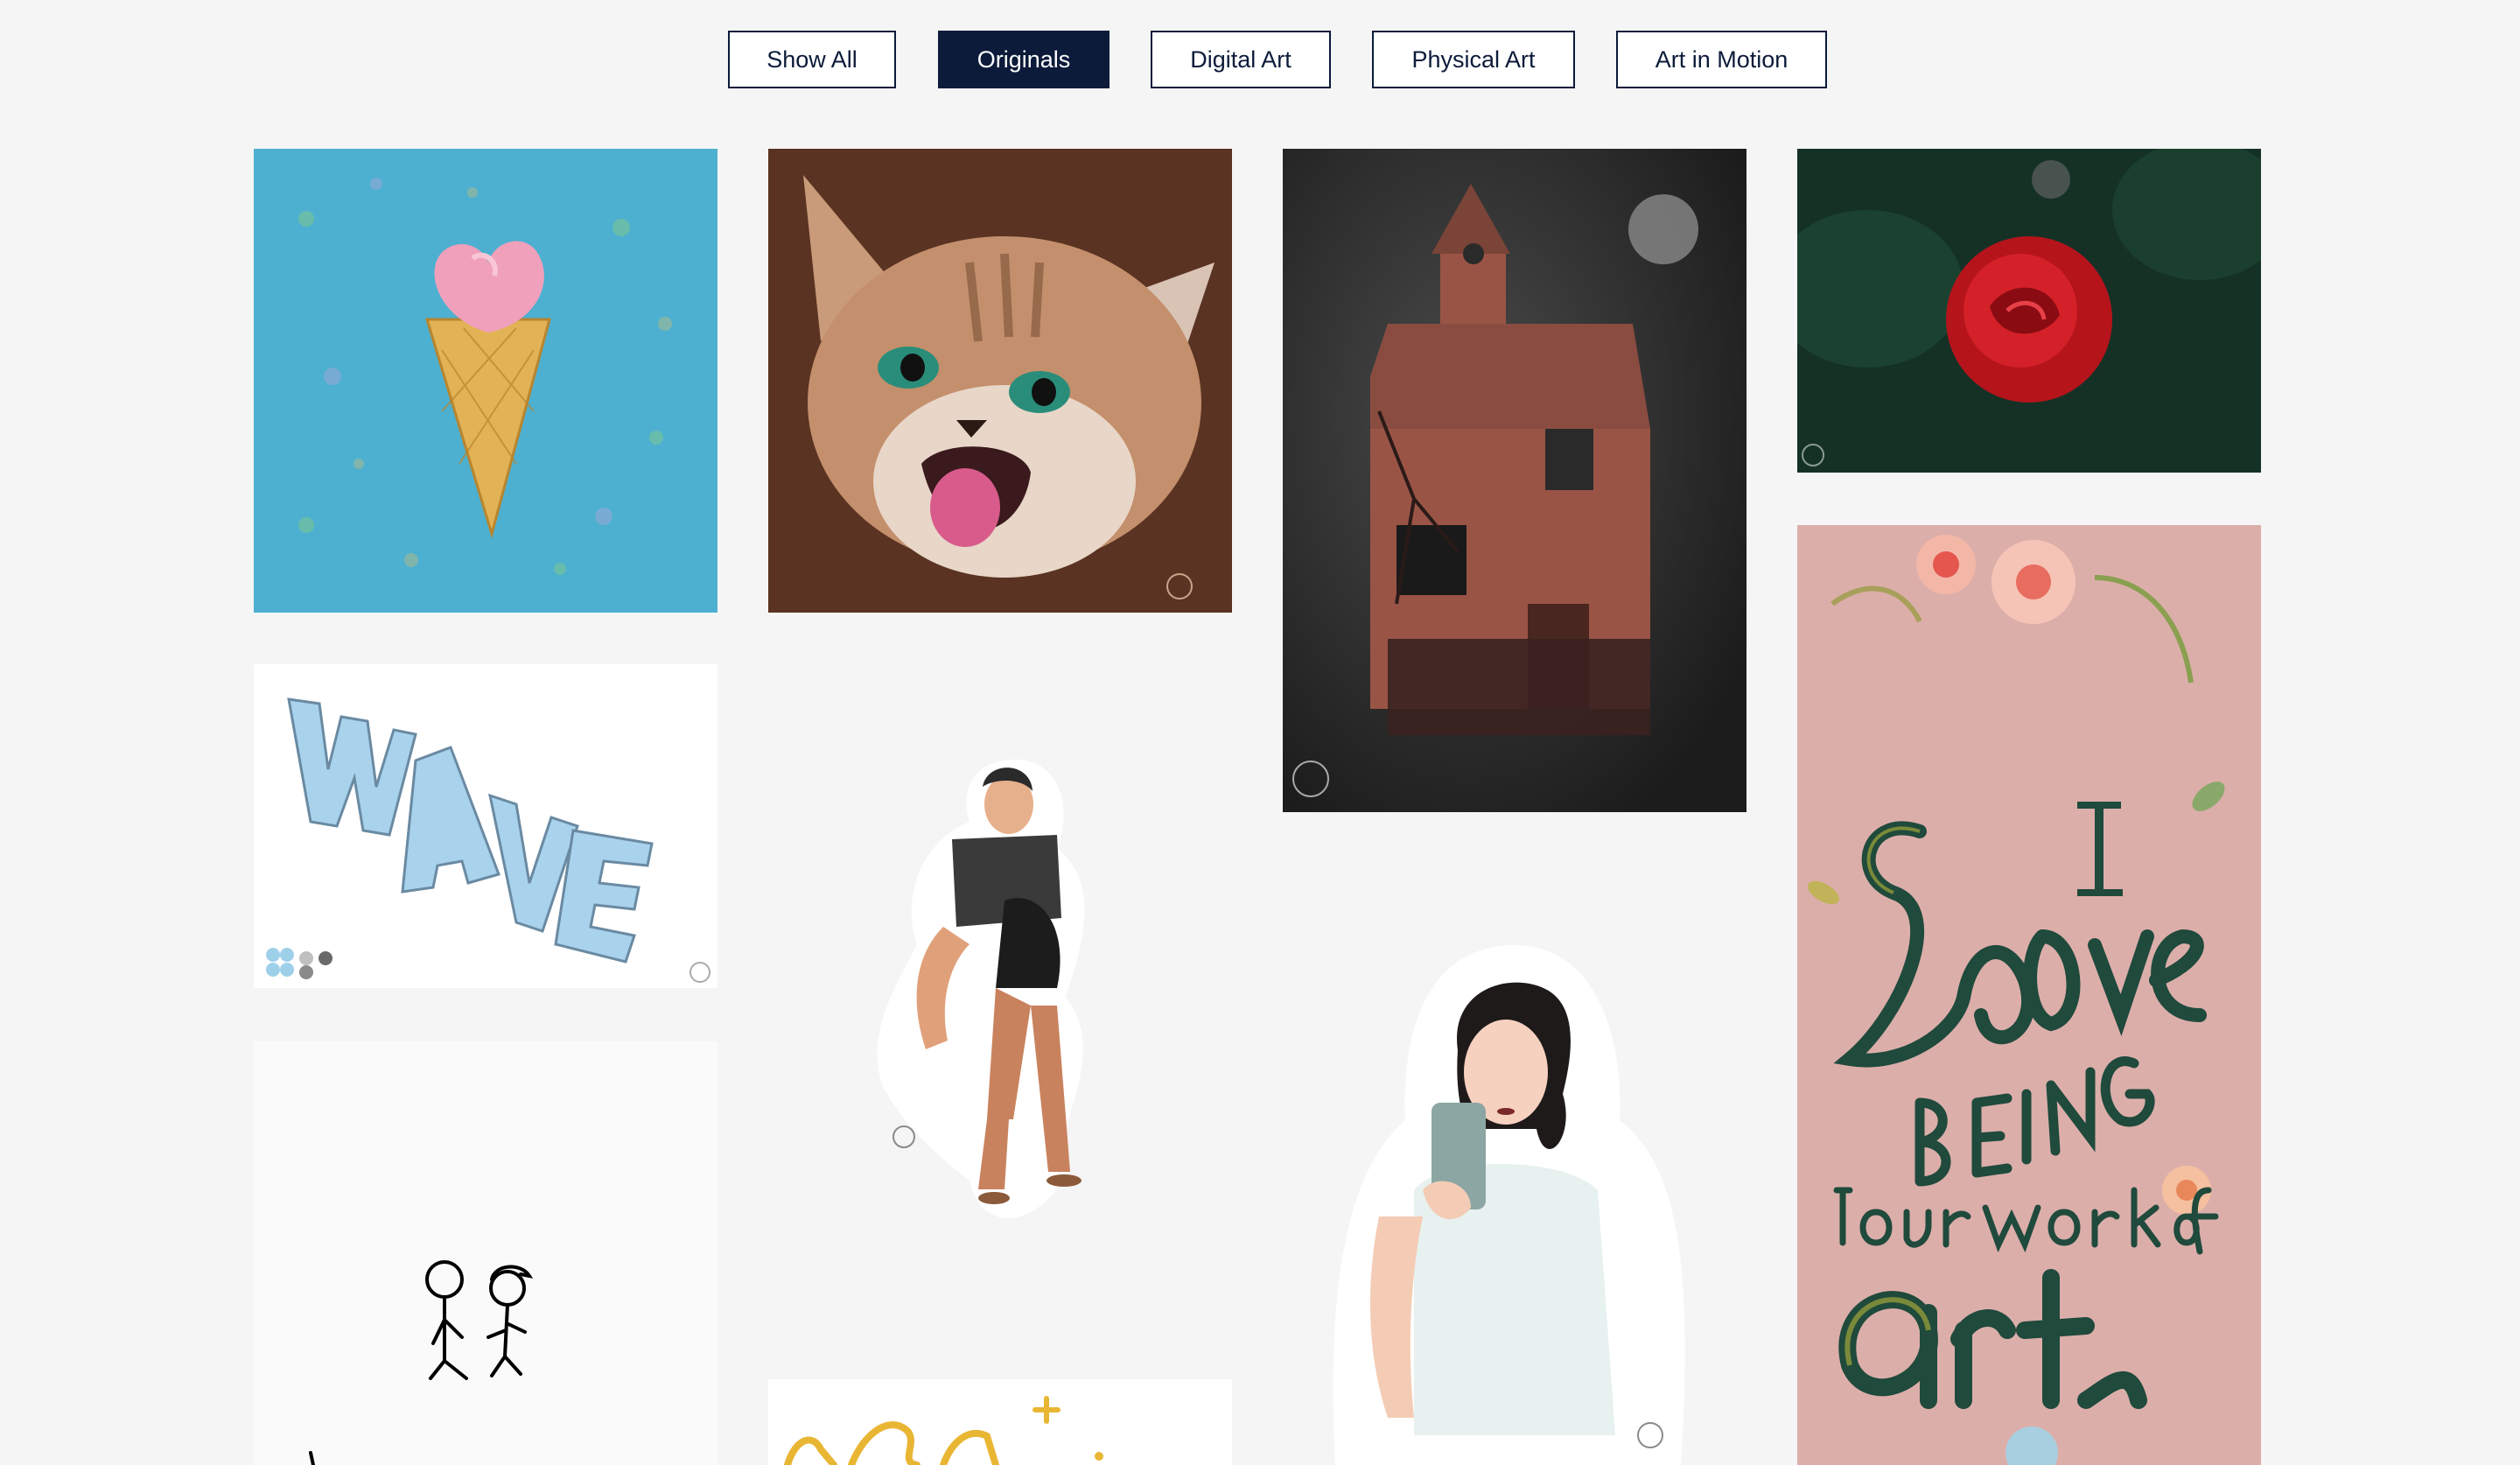  I want to click on love-lettering-artwork, so click(2029, 995).